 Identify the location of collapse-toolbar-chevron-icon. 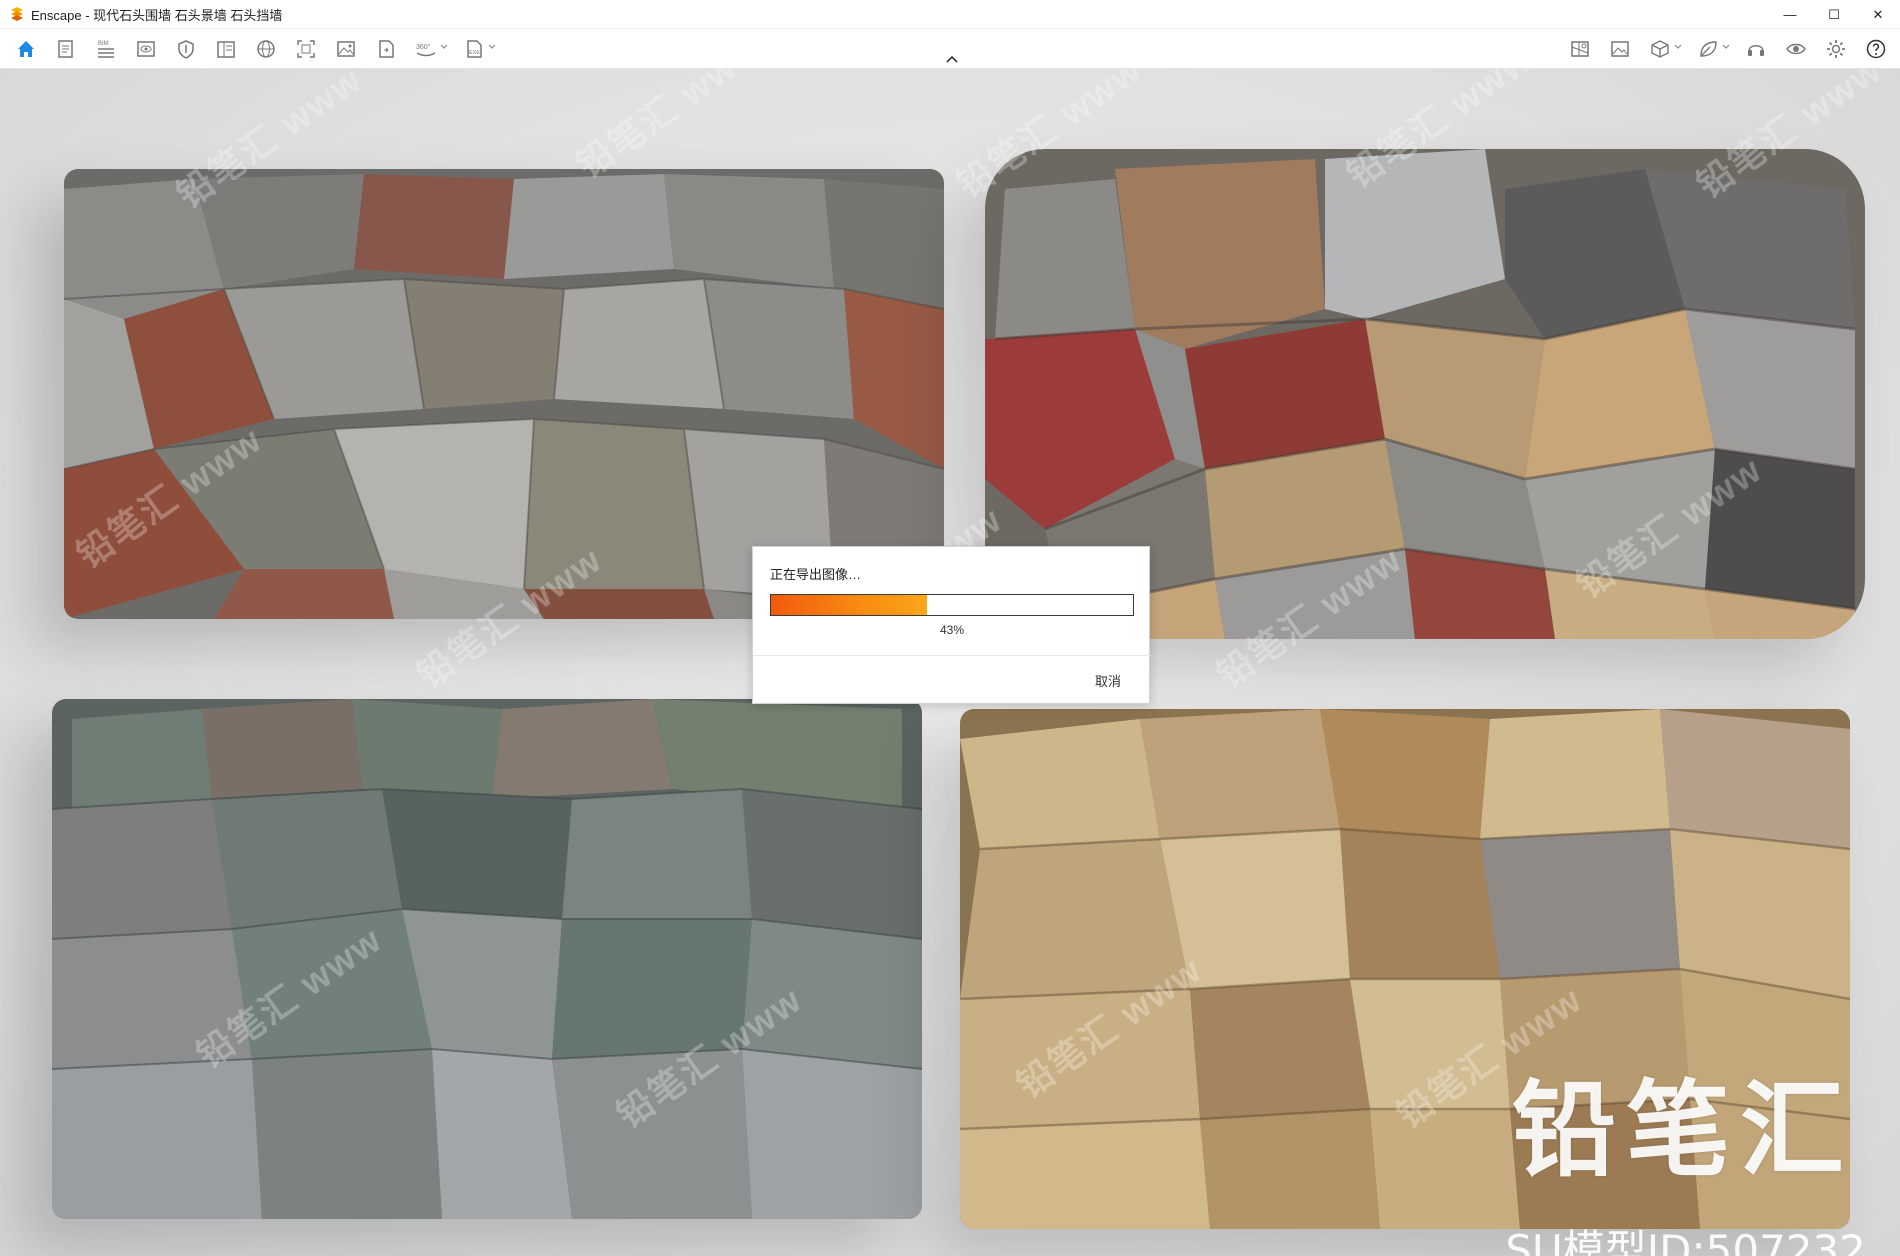
(952, 59).